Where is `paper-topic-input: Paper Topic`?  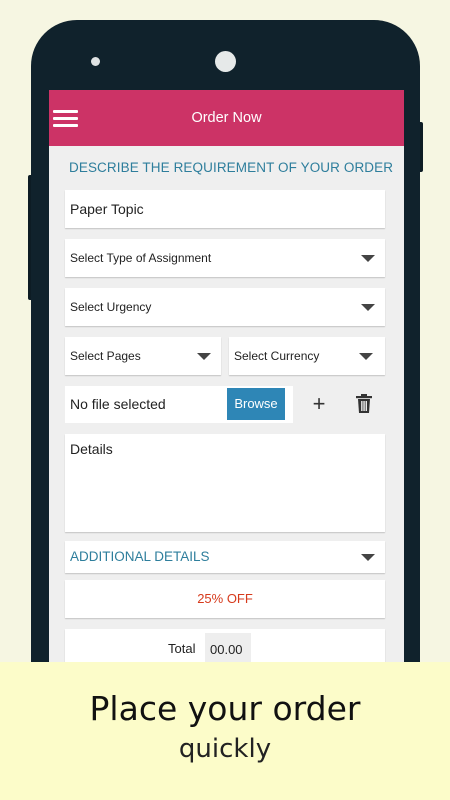
paper-topic-input: Paper Topic is located at coordinates (225, 209).